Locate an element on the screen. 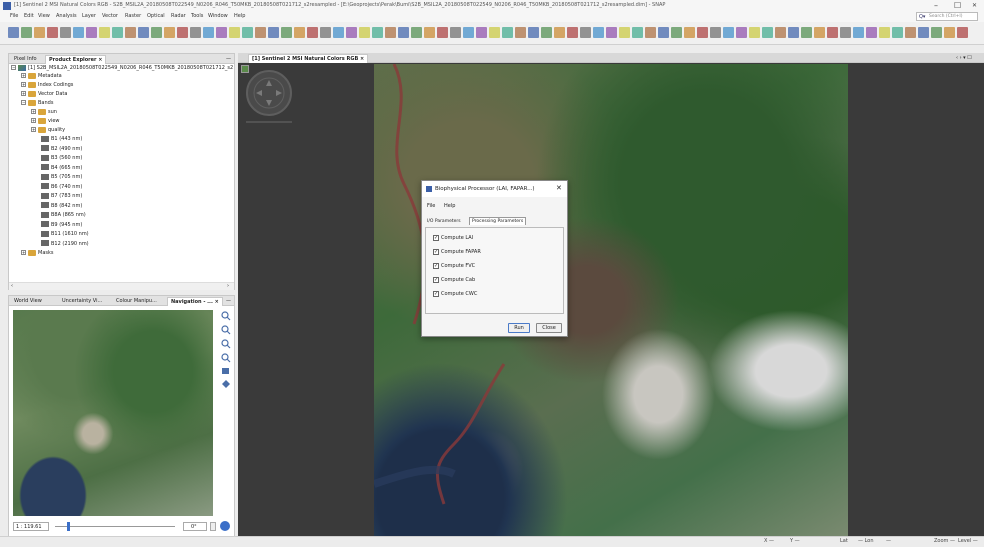 This screenshot has width=984, height=547. tab-io-parameters: I/O Parameters is located at coordinates (444, 221).